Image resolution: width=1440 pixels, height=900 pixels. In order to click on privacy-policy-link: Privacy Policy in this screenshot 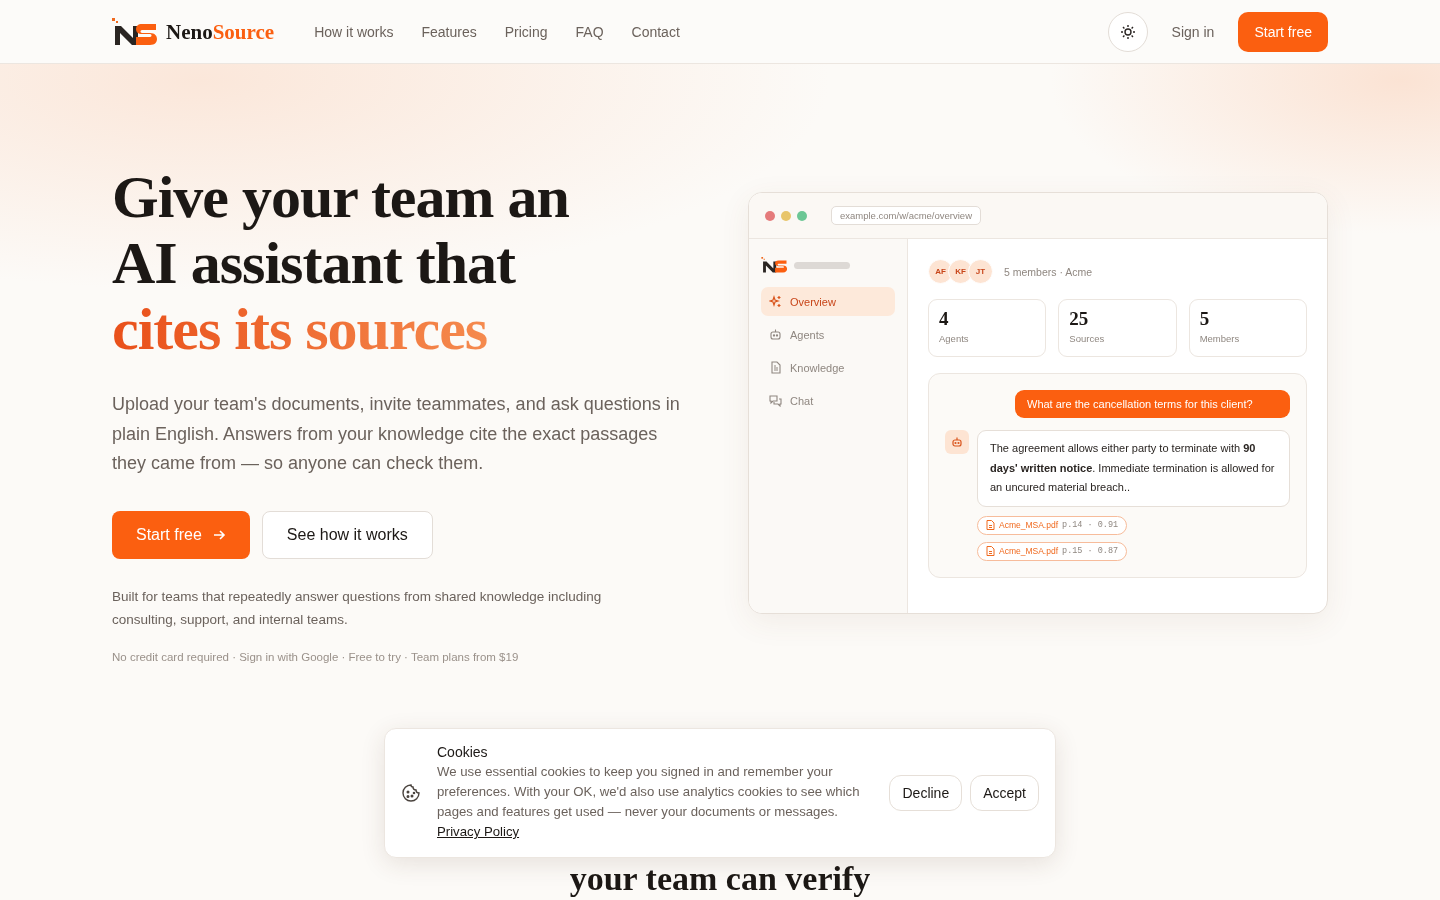, I will do `click(478, 831)`.